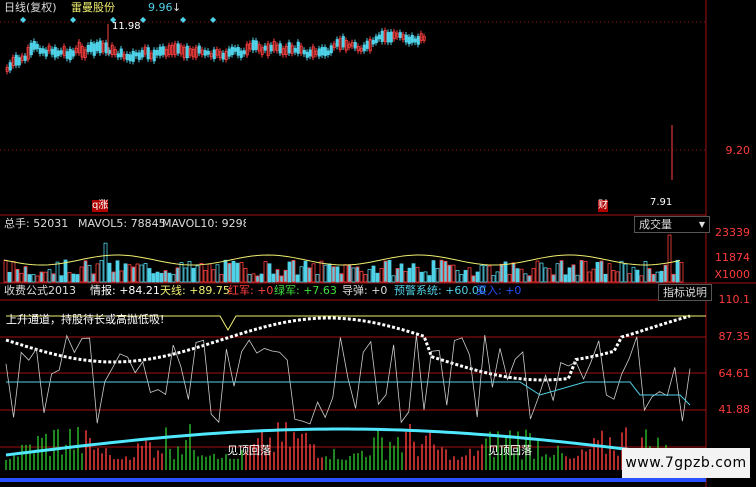 The image size is (756, 487). I want to click on tianxian-value: 天线: +89.75, so click(195, 290).